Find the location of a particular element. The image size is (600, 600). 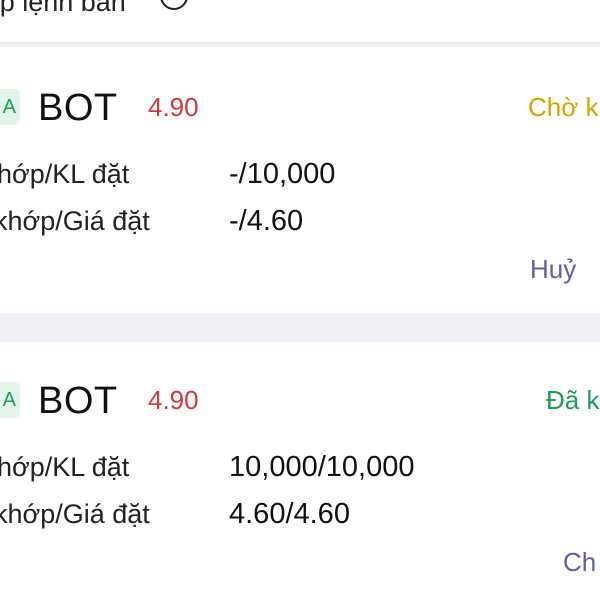

matched-volume-value: 10,000/10,000 is located at coordinates (322, 467).